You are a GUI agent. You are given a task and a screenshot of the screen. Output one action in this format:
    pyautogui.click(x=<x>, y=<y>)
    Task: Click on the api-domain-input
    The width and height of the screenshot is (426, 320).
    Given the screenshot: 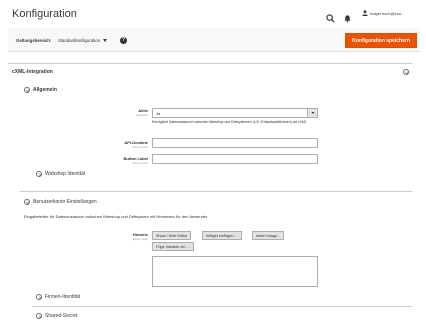 What is the action you would take?
    pyautogui.click(x=235, y=143)
    